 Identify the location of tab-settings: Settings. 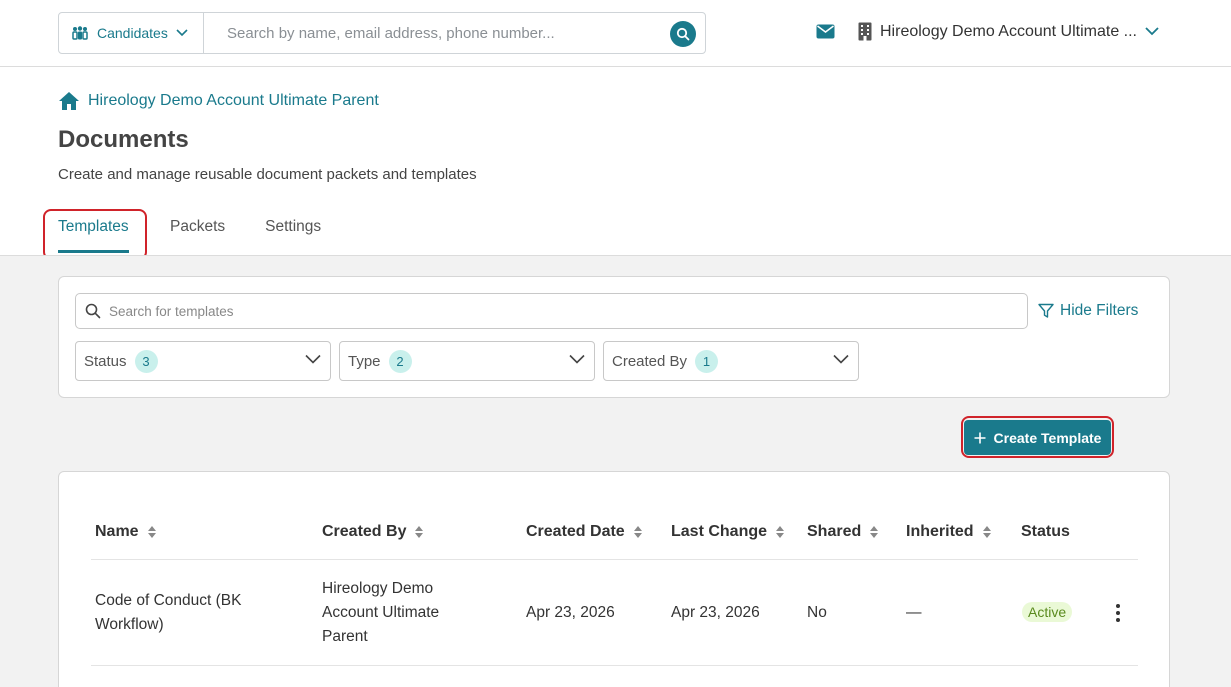
(293, 235).